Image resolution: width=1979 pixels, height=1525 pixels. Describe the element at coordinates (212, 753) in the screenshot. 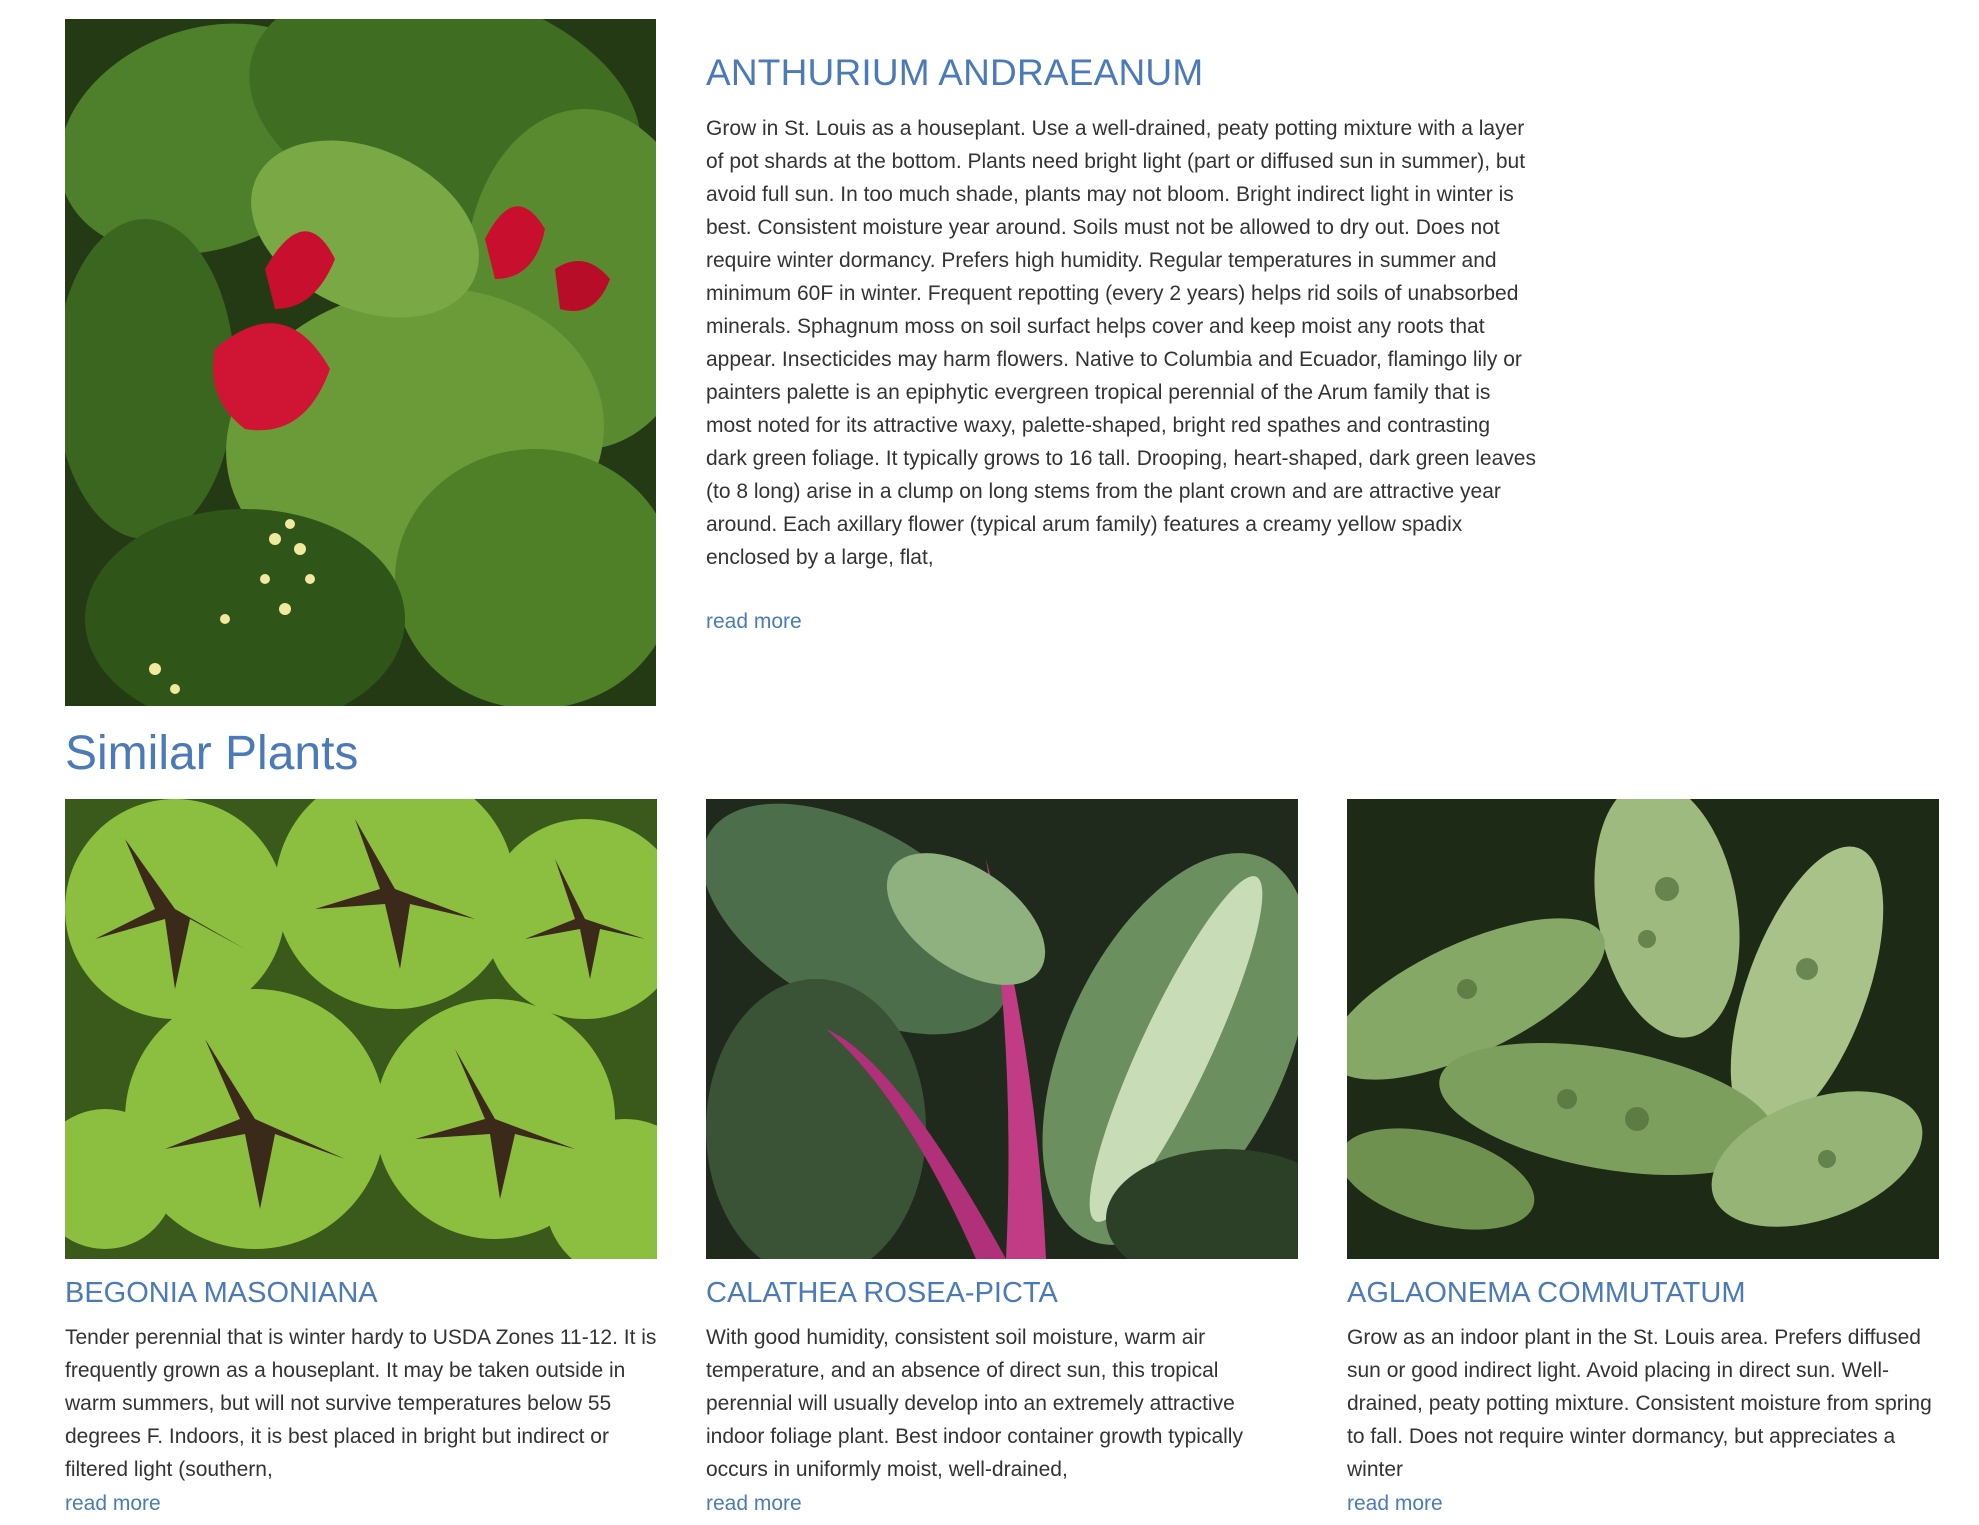

I see `similar-plants-heading: Similar Plants` at that location.